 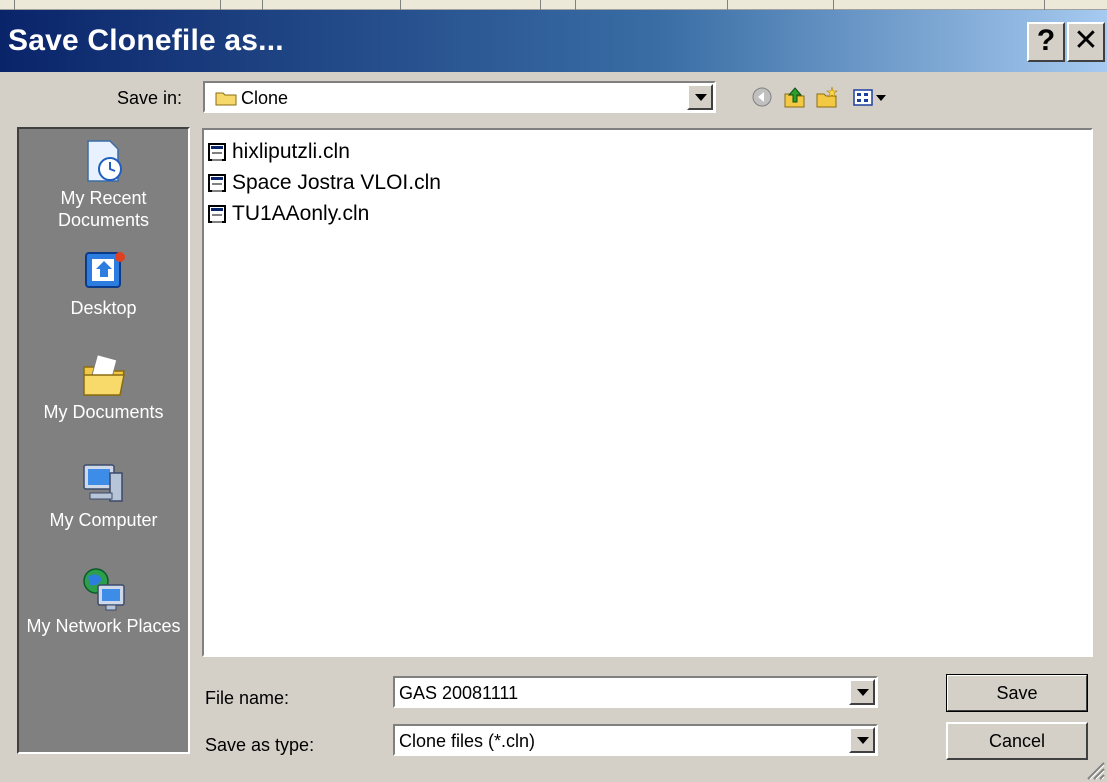 What do you see at coordinates (700, 97) in the screenshot?
I see `save-in-dropdown-arrow` at bounding box center [700, 97].